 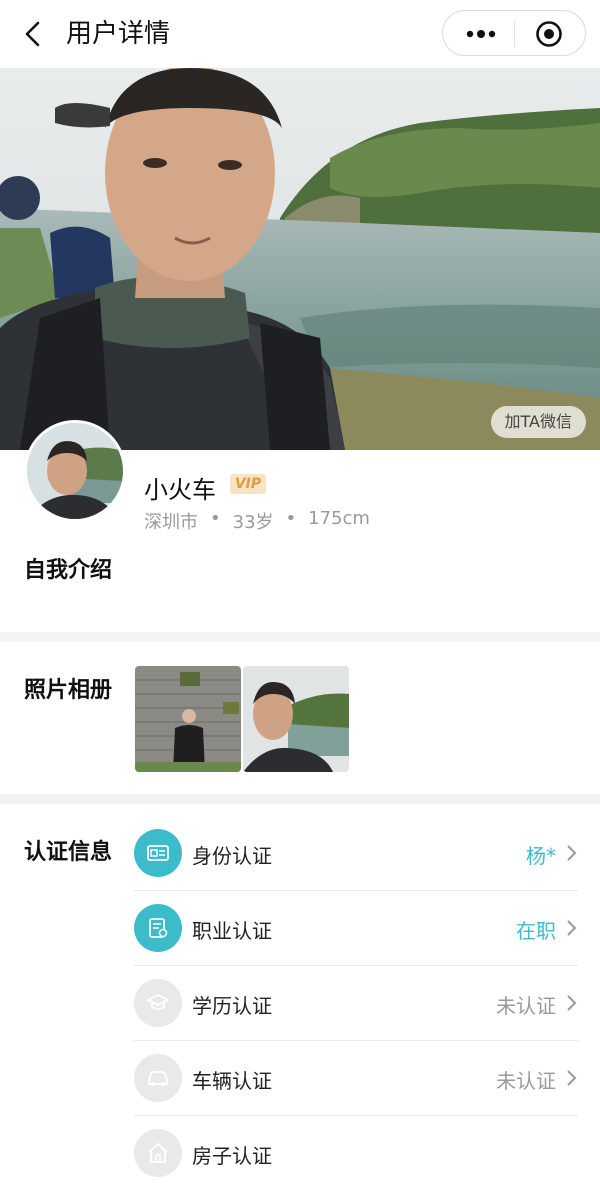 I want to click on photo-album-section: 照片相册, so click(x=300, y=718).